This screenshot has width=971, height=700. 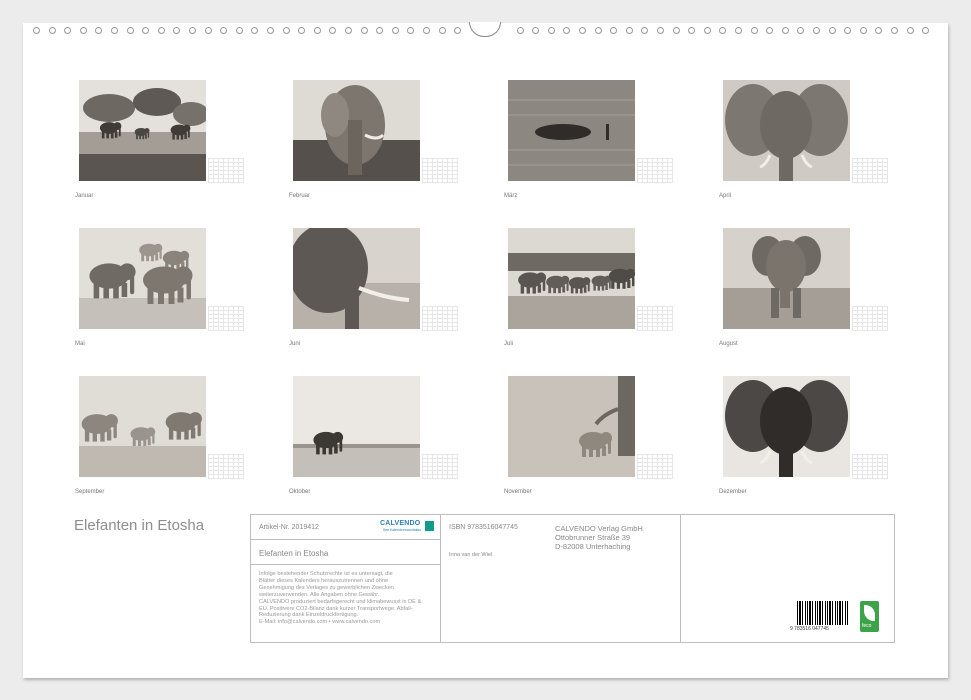 I want to click on eco-badge: feco, so click(x=869, y=616).